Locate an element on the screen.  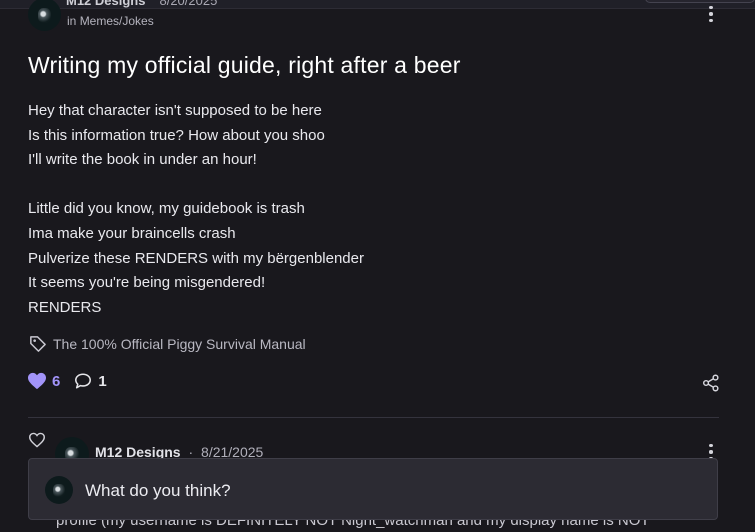
tag-icon is located at coordinates (38, 344).